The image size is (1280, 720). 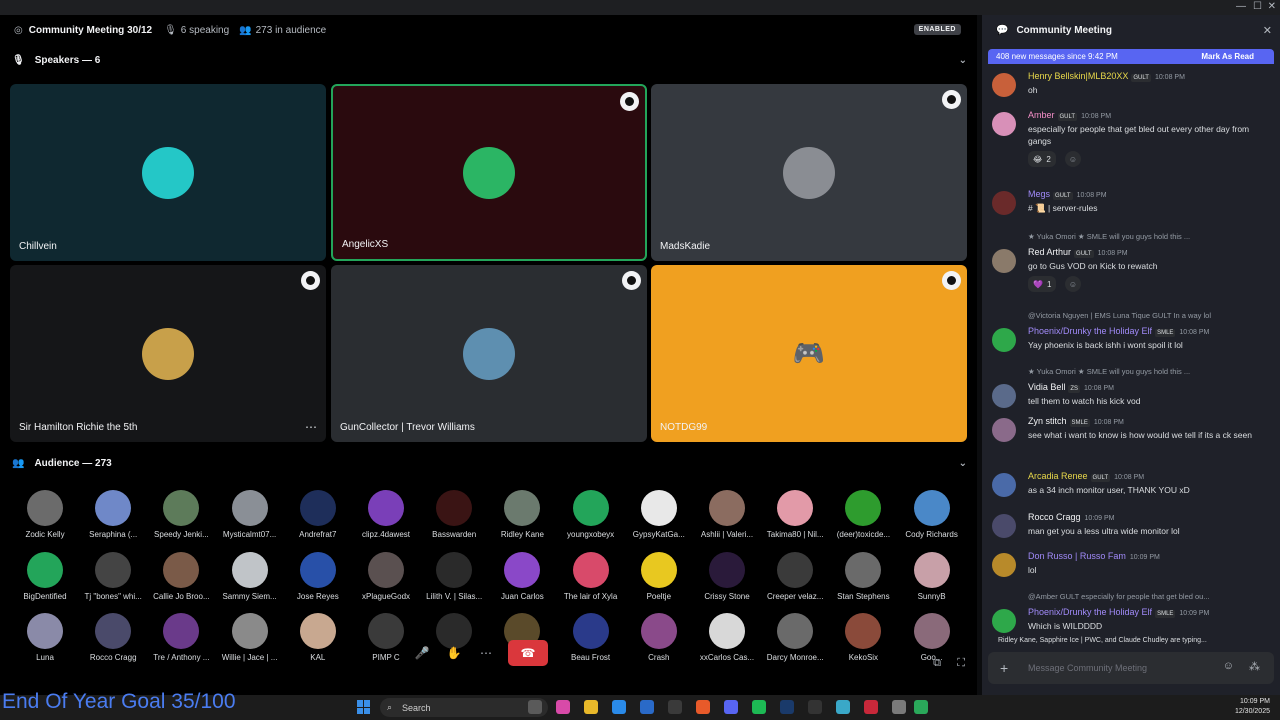 I want to click on add-reaction-icon: ☺, so click(x=1073, y=159).